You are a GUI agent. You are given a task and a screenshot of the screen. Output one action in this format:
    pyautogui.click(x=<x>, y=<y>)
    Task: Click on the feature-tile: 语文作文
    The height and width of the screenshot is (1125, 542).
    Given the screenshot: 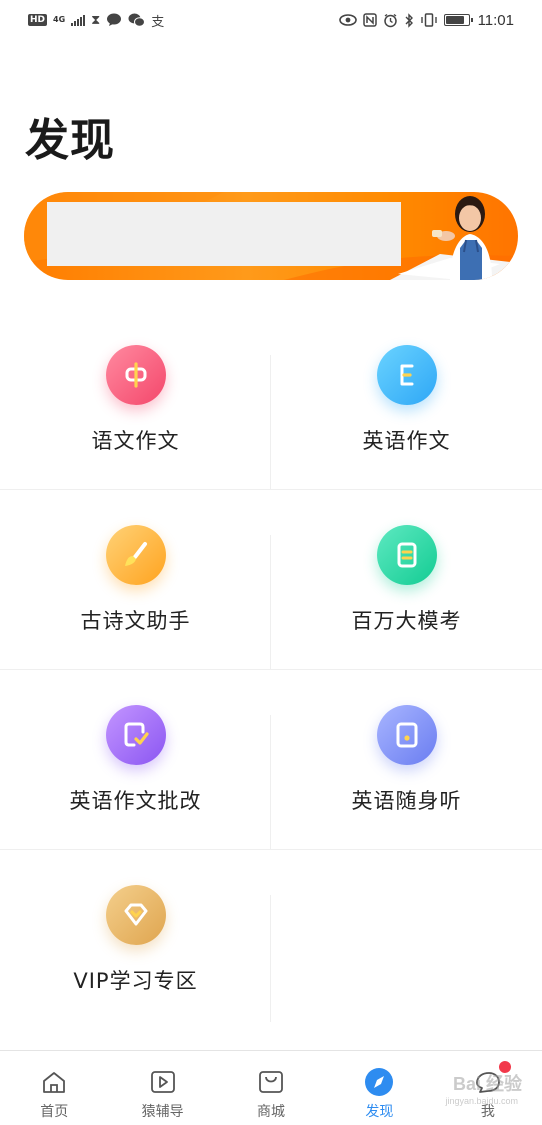 What is the action you would take?
    pyautogui.click(x=135, y=399)
    